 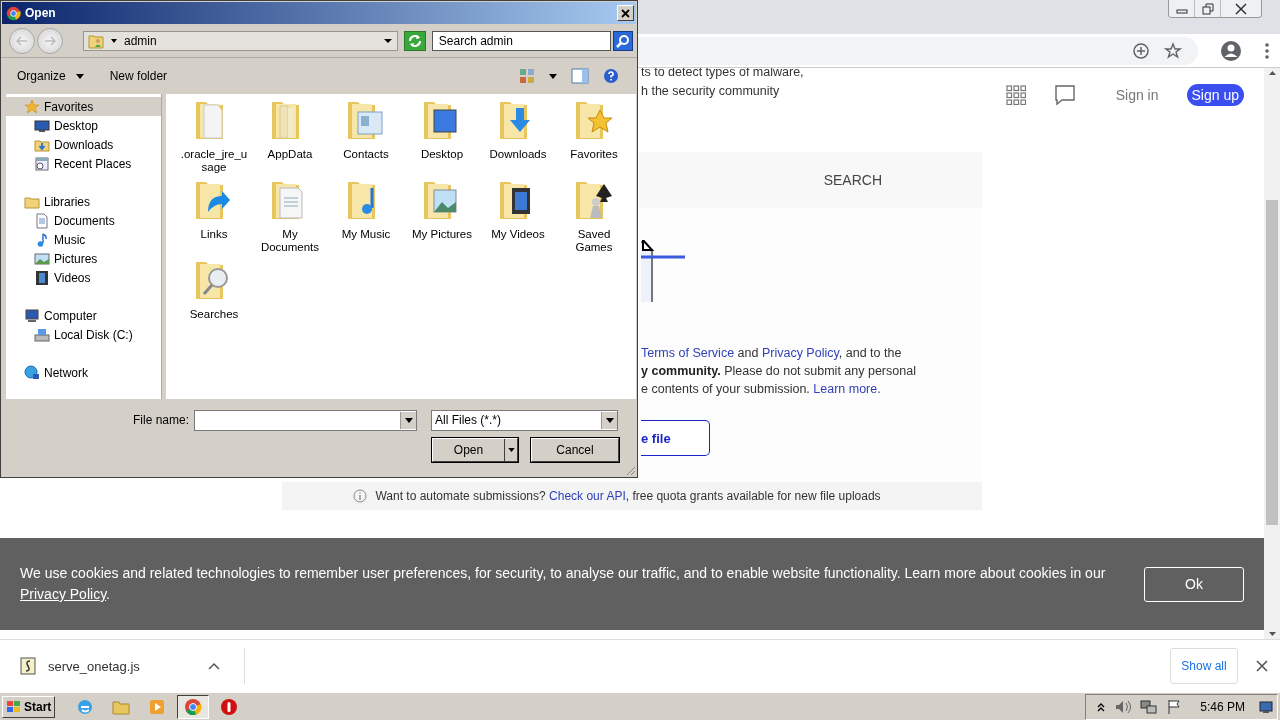 What do you see at coordinates (575, 450) in the screenshot?
I see `cancel-button: Cancel` at bounding box center [575, 450].